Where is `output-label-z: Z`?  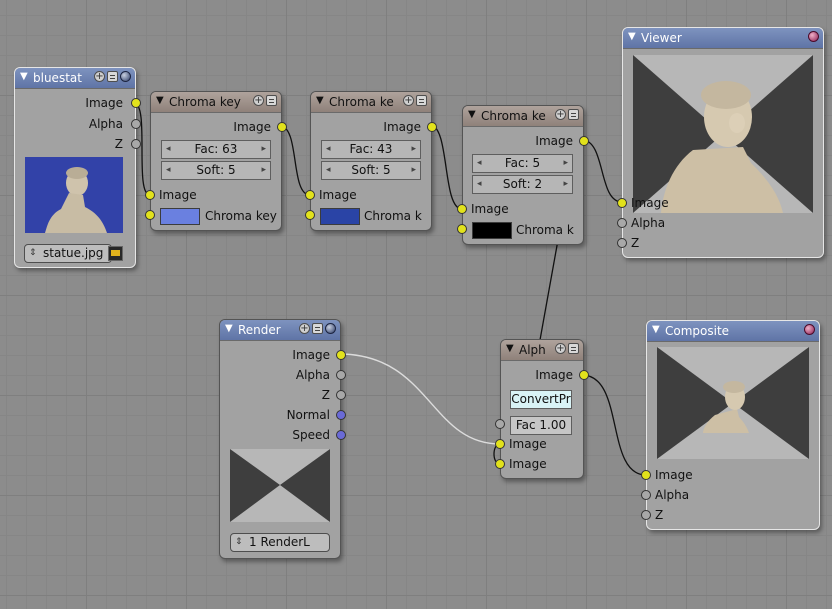
output-label-z: Z is located at coordinates (118, 144).